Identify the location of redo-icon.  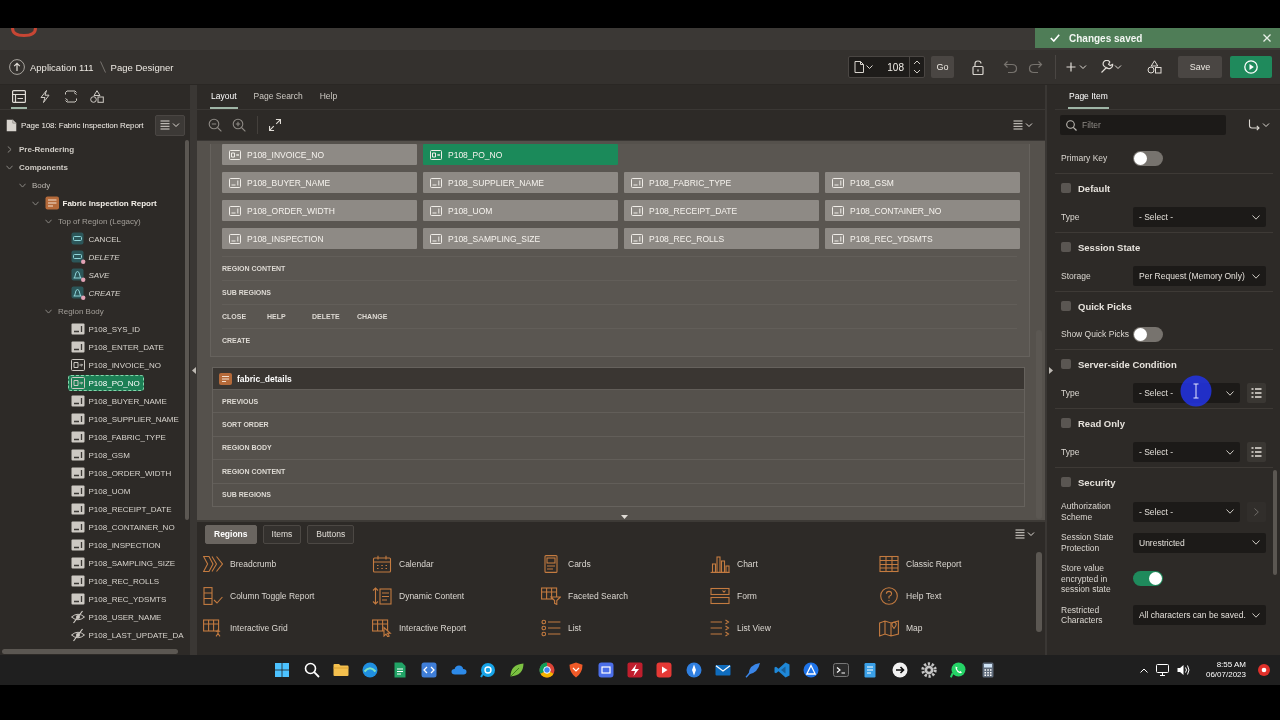
(1035, 67).